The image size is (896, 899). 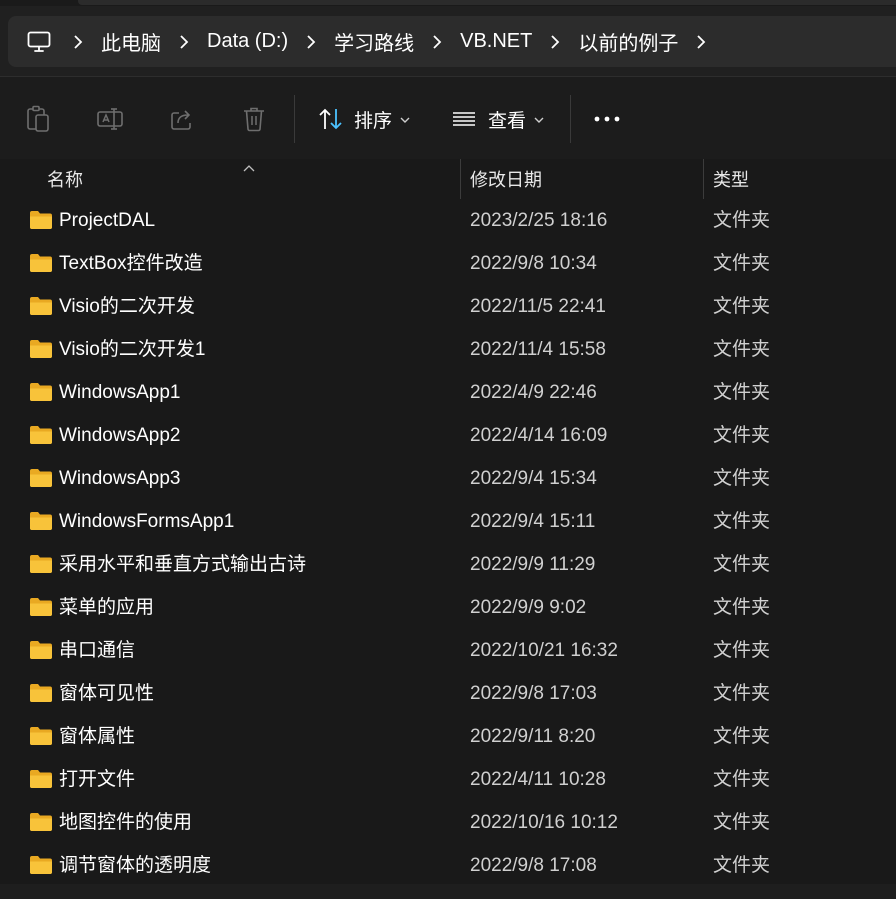 What do you see at coordinates (147, 521) in the screenshot?
I see `file-name: WindowsFormsApp1` at bounding box center [147, 521].